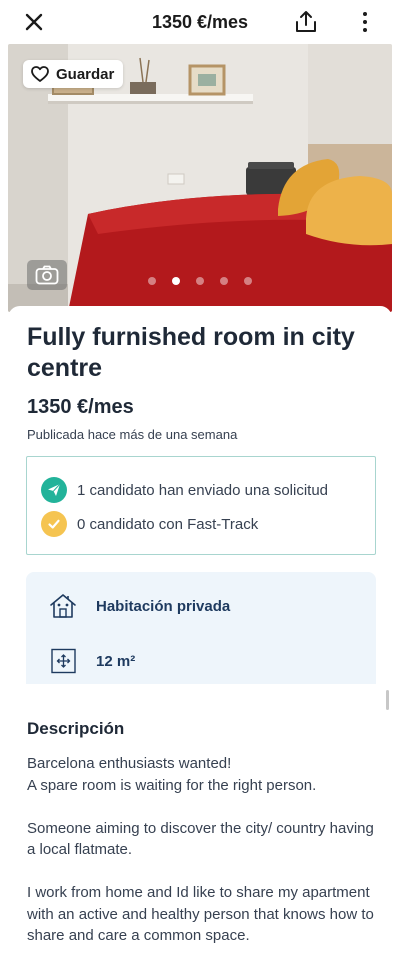  I want to click on feature-room-type: Habitación privada, so click(139, 606).